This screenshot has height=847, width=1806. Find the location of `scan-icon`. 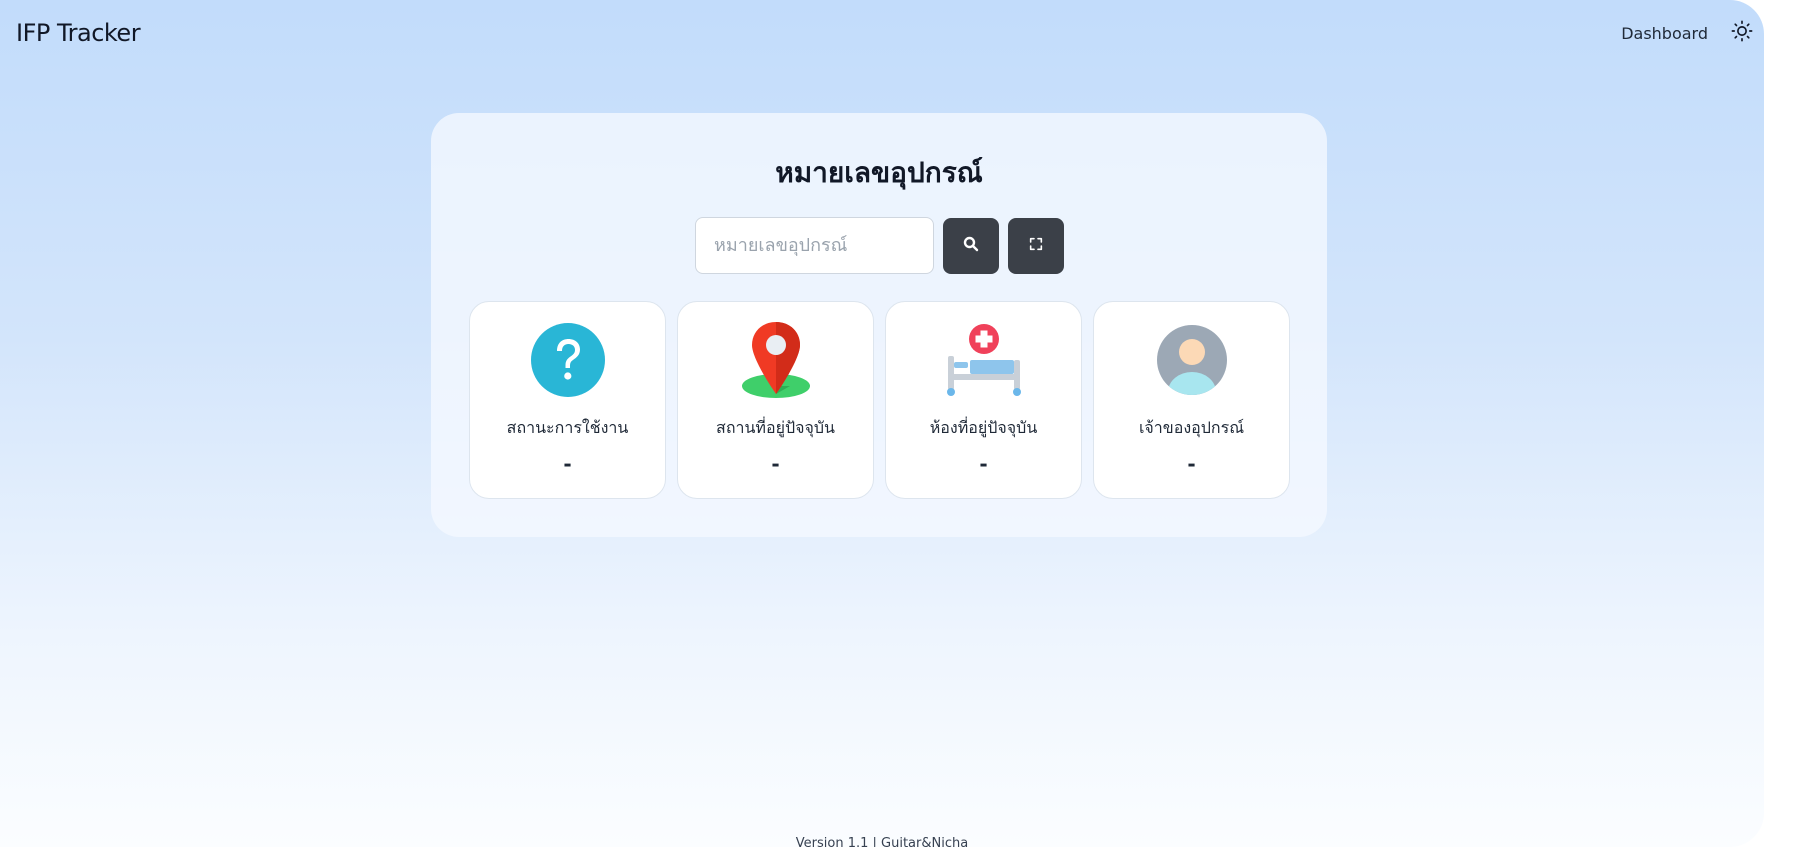

scan-icon is located at coordinates (1036, 245).